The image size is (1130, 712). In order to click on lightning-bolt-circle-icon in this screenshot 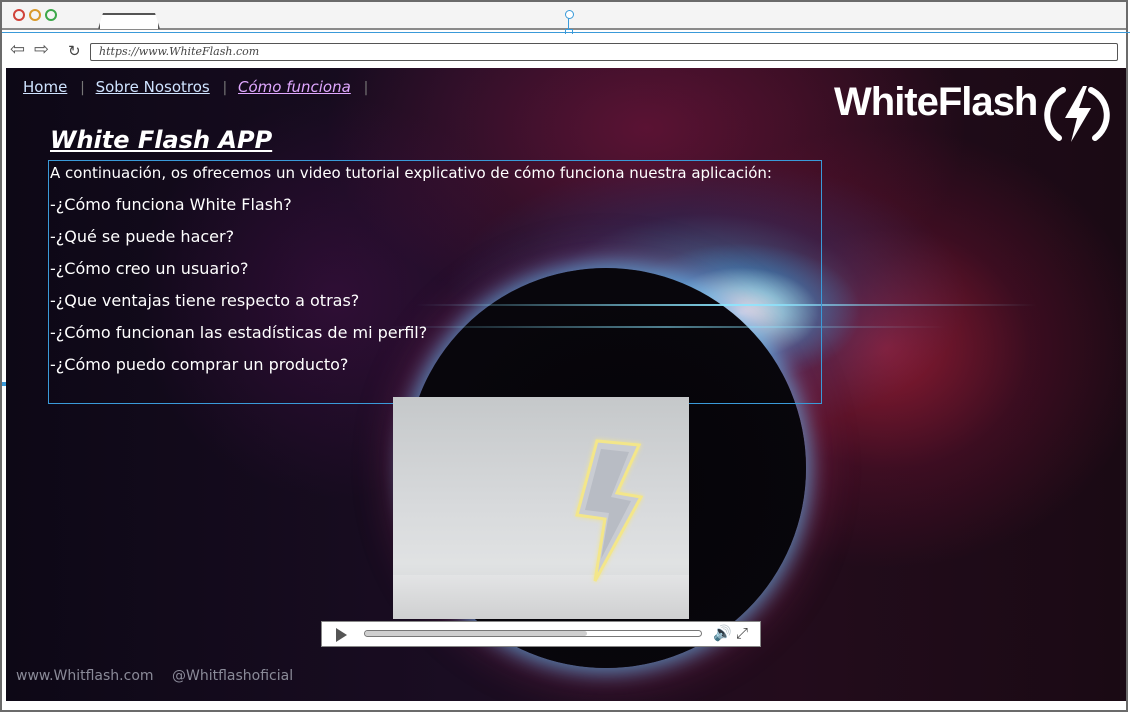, I will do `click(1077, 114)`.